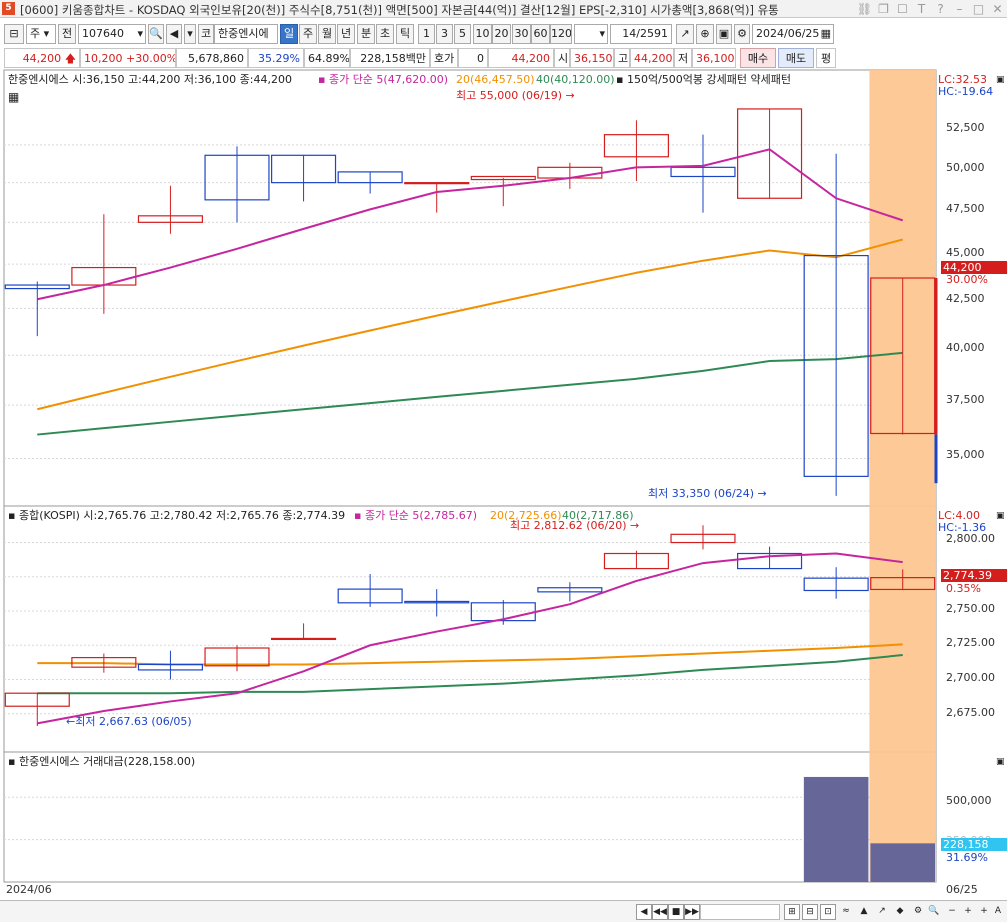 This screenshot has height=922, width=1007. Describe the element at coordinates (503, 911) in the screenshot. I see `scroll-bar: ◀ ◀◀ ■ ▶▶ ⊞ ⊟ ⊡ ≈ ▲ ↗ ◆ ⚙ 🔍 − + + A` at that location.